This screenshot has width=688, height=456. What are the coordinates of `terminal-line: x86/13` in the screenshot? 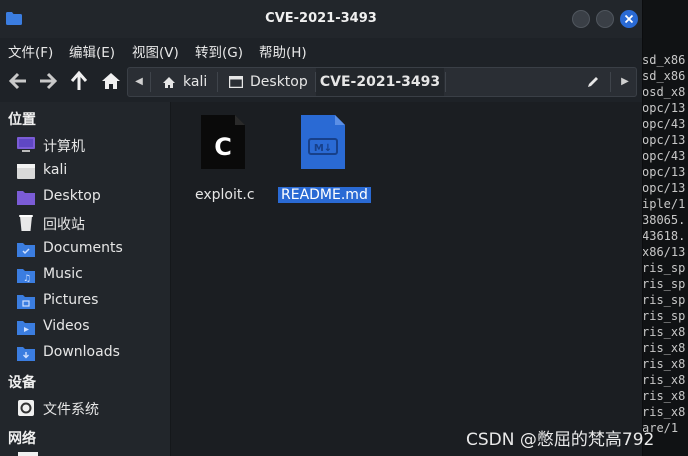 It's located at (664, 252).